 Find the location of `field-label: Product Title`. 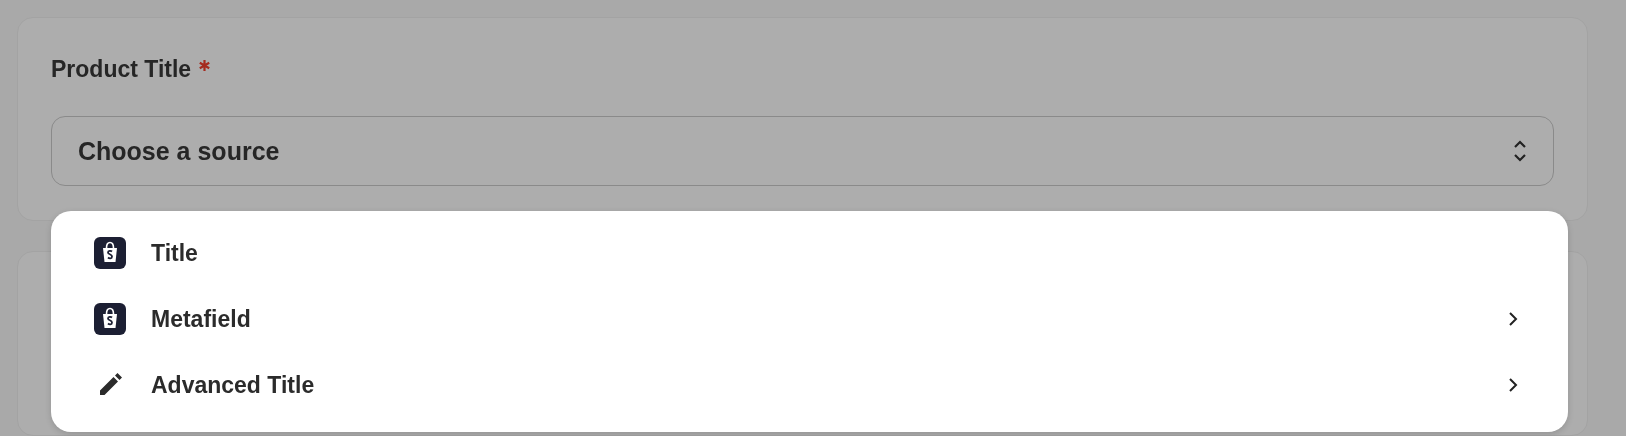

field-label: Product Title is located at coordinates (121, 69).